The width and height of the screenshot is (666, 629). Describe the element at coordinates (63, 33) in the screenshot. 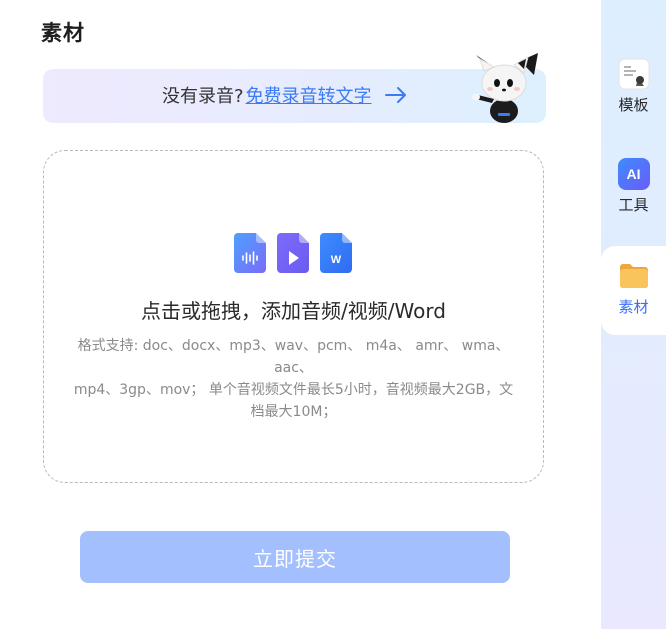

I see `page-title: 素材` at that location.